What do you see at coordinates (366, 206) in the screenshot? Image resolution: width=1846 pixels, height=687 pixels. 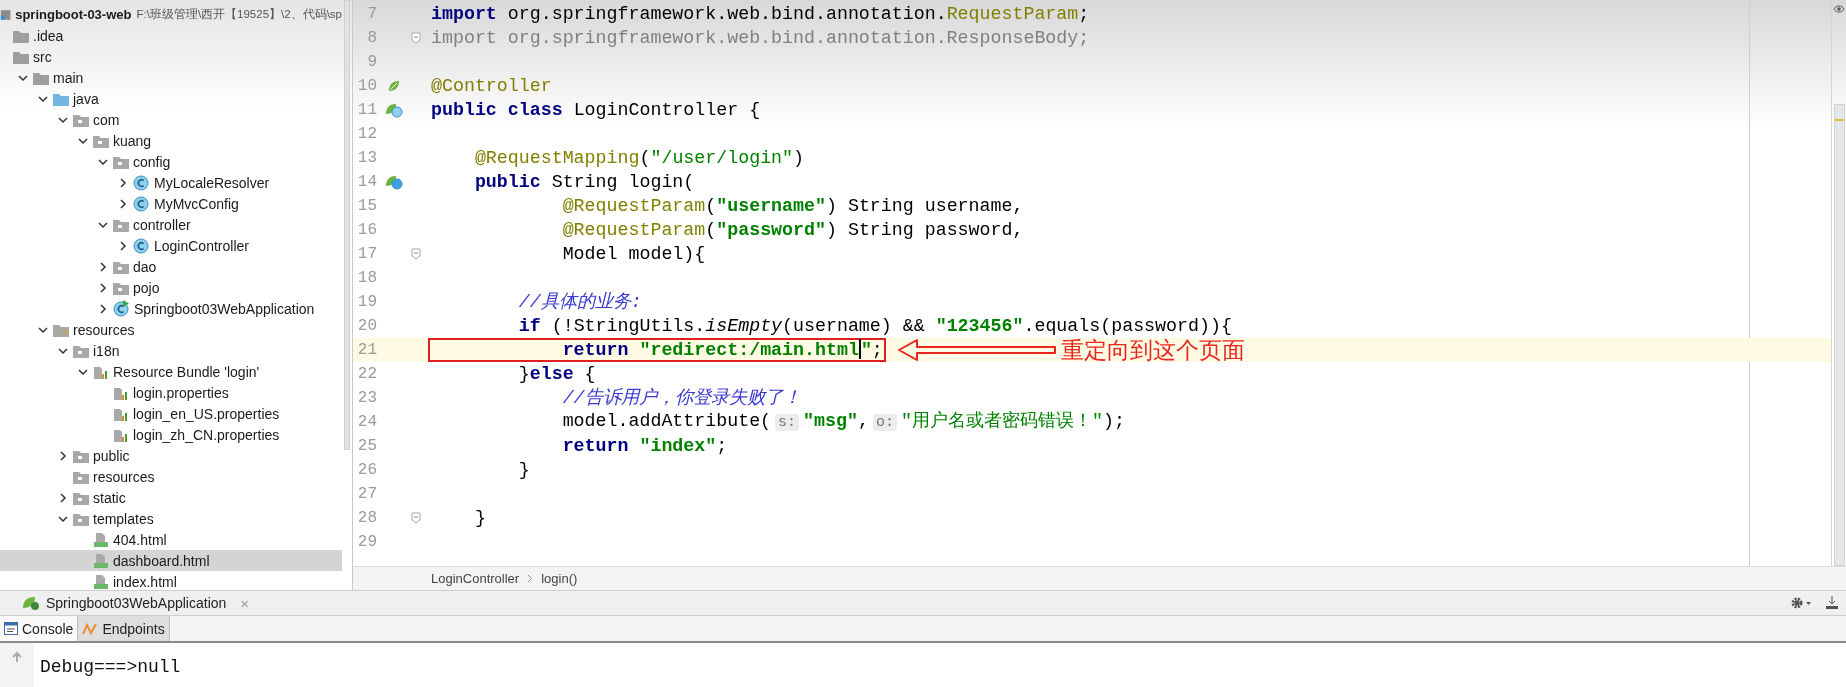 I see `line-number: 15` at bounding box center [366, 206].